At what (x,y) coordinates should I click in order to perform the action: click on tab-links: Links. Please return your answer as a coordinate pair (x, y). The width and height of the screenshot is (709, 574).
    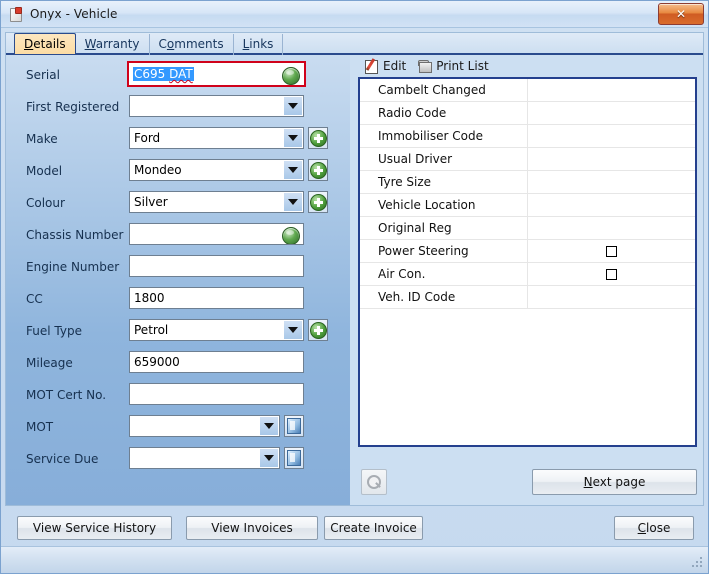
    Looking at the image, I should click on (259, 44).